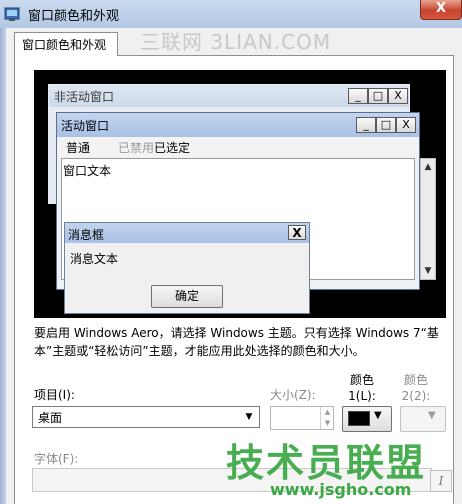 This screenshot has height=504, width=462. Describe the element at coordinates (326, 463) in the screenshot. I see `watermark-logo: 技术员联盟` at that location.